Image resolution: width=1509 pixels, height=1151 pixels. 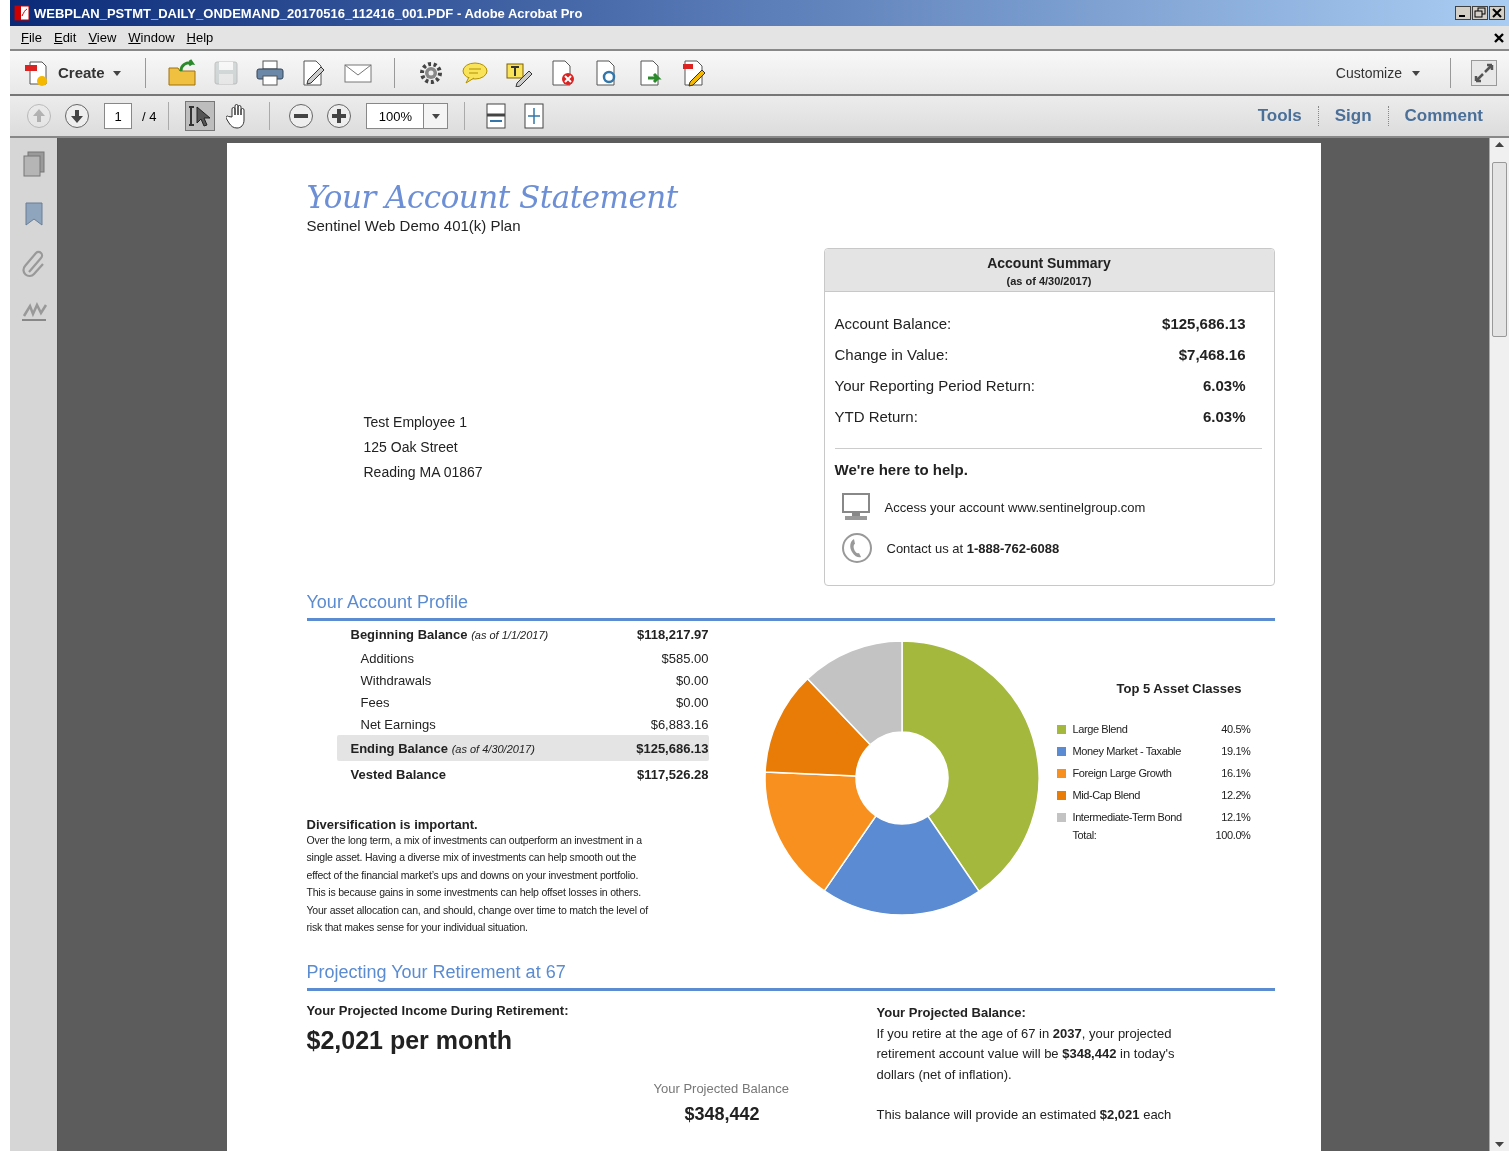 What do you see at coordinates (685, 658) in the screenshot?
I see `balance-value: $585.00` at bounding box center [685, 658].